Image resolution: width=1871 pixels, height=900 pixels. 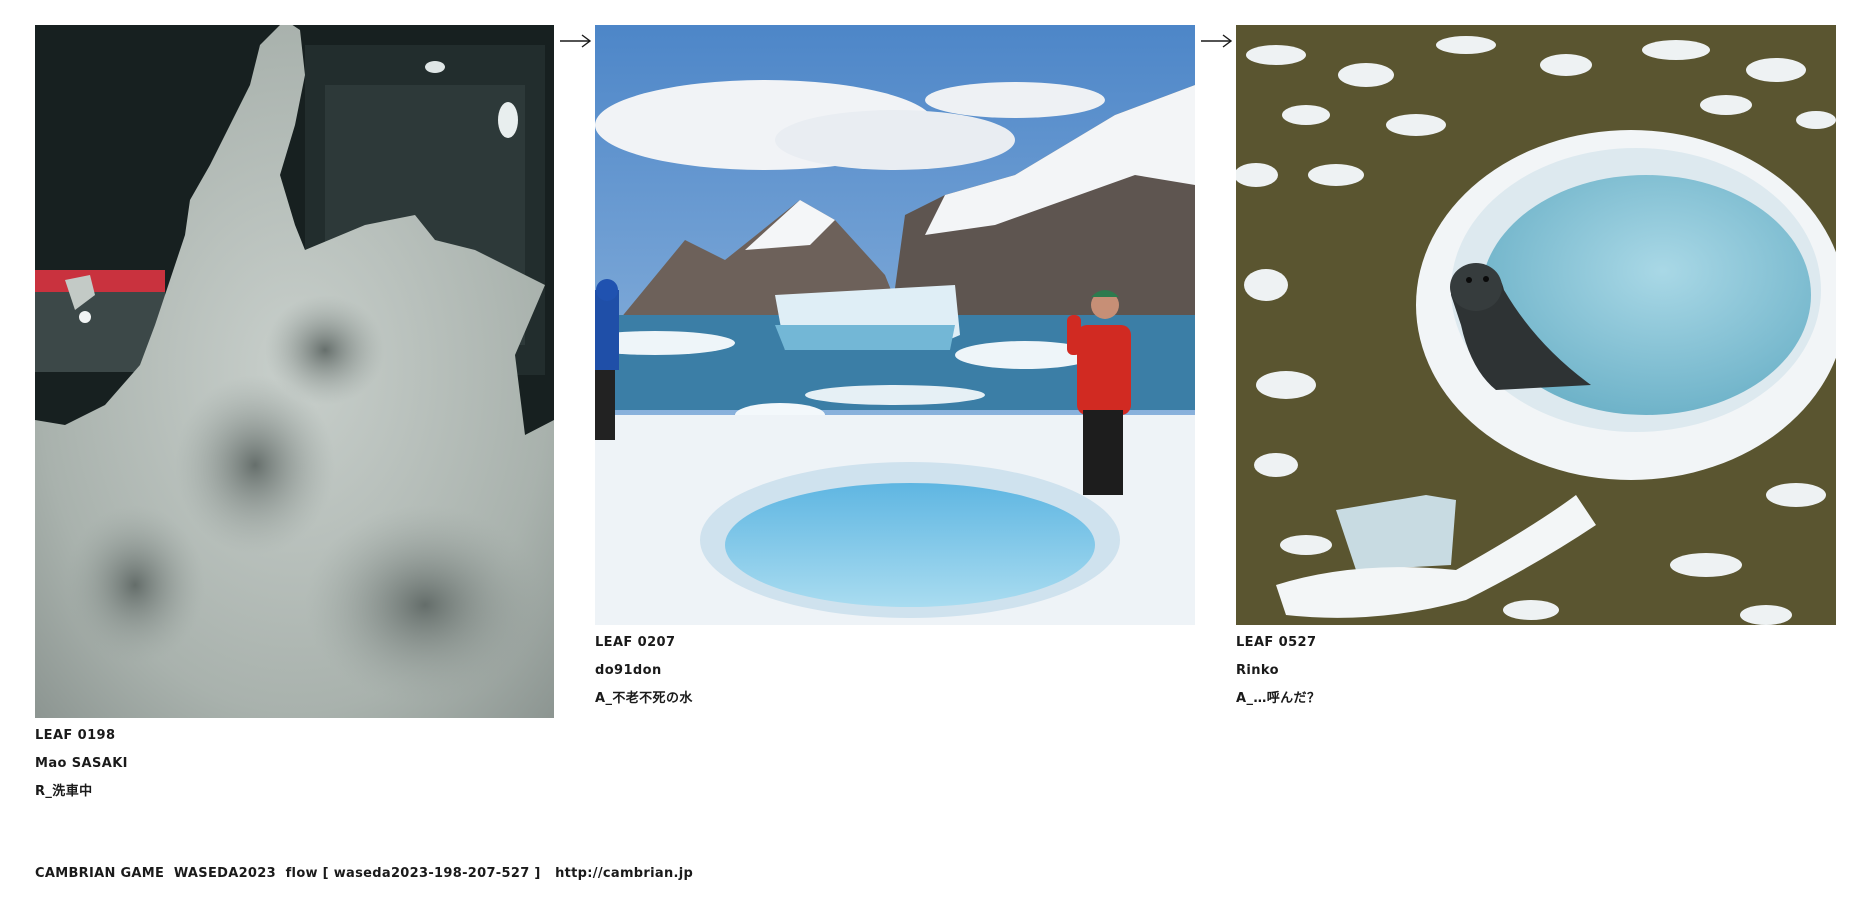 What do you see at coordinates (1276, 642) in the screenshot?
I see `leaf-id-label: LEAF 0527` at bounding box center [1276, 642].